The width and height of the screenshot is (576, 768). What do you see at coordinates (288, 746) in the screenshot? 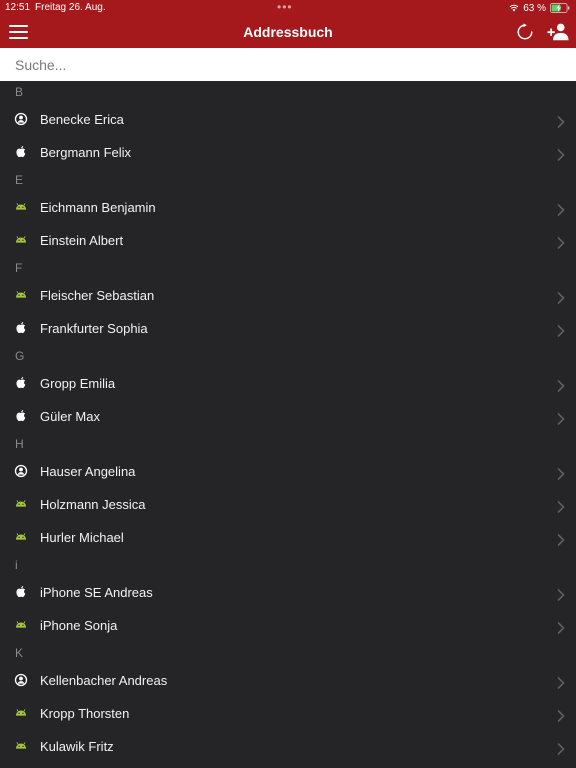
I see `contact-list-item: Kulawik Fritz` at bounding box center [288, 746].